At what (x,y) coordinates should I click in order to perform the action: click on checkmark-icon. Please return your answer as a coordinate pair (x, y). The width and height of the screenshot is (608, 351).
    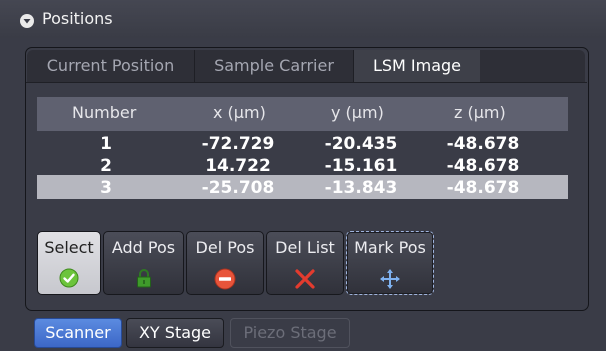
    Looking at the image, I should click on (69, 280).